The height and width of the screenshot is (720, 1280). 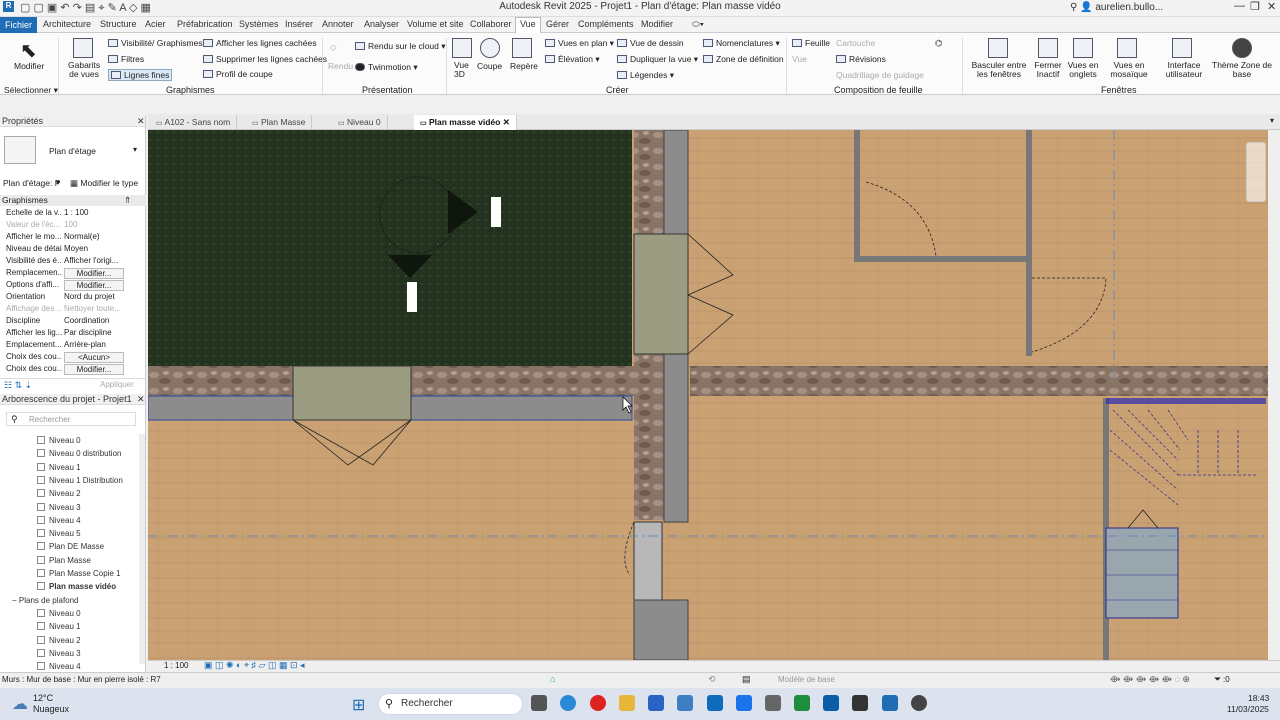 What do you see at coordinates (64, 560) in the screenshot?
I see `browser-item-view: Plan Masse` at bounding box center [64, 560].